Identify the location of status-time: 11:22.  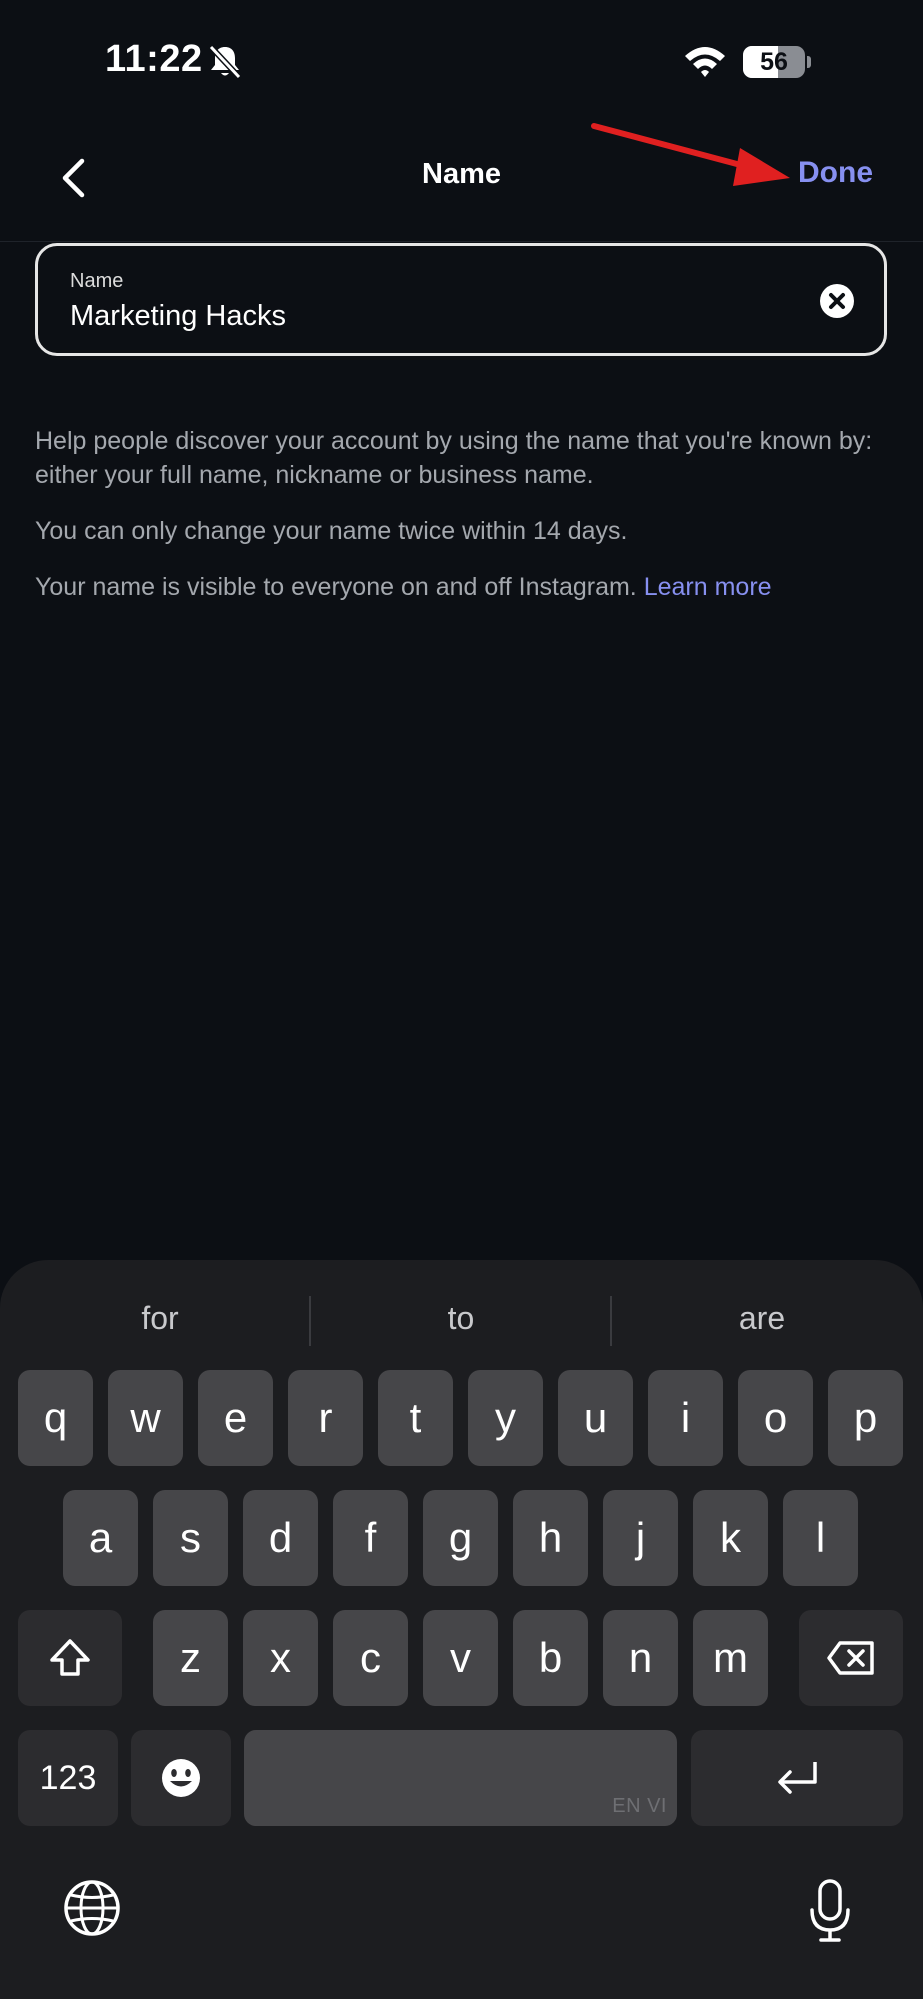
(154, 59).